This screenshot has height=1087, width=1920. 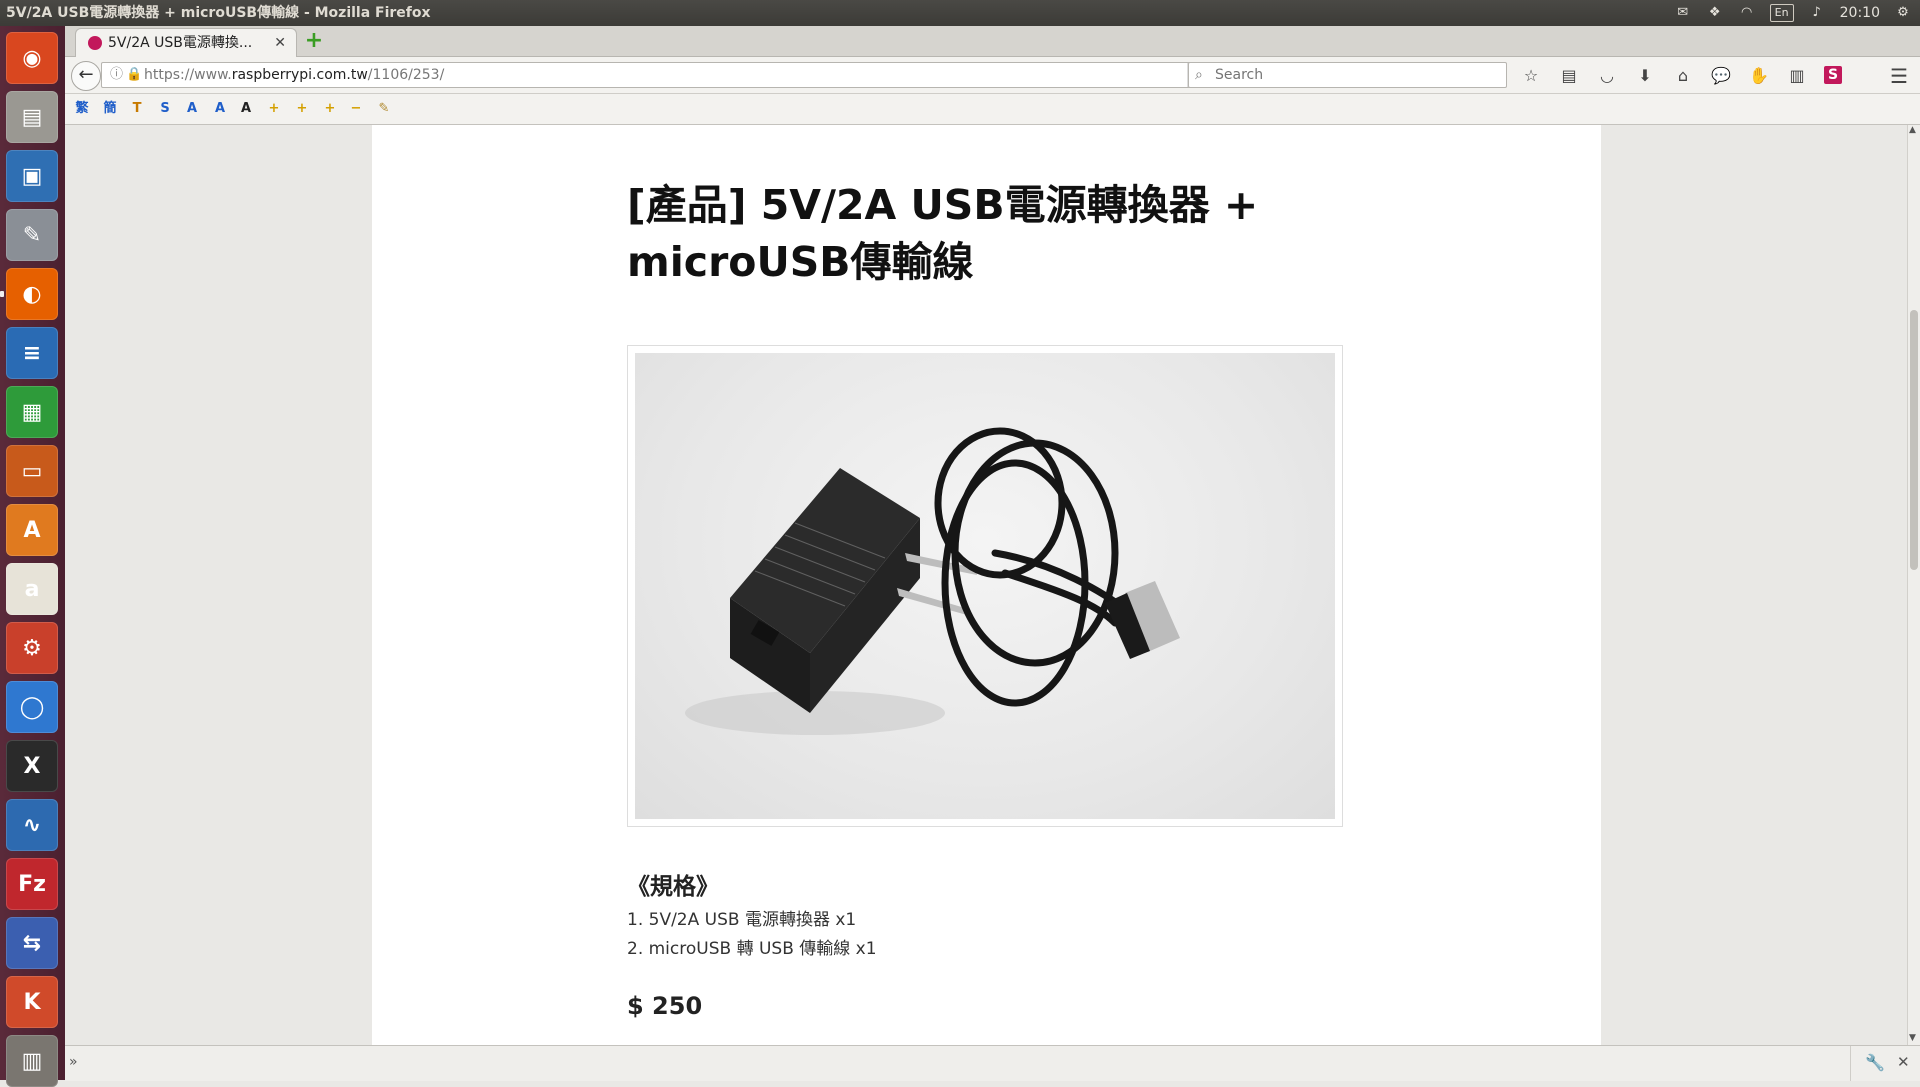 What do you see at coordinates (752, 949) in the screenshot?
I see `spec-item: 2. microUSB 轉 USB 傳輸線 x1` at bounding box center [752, 949].